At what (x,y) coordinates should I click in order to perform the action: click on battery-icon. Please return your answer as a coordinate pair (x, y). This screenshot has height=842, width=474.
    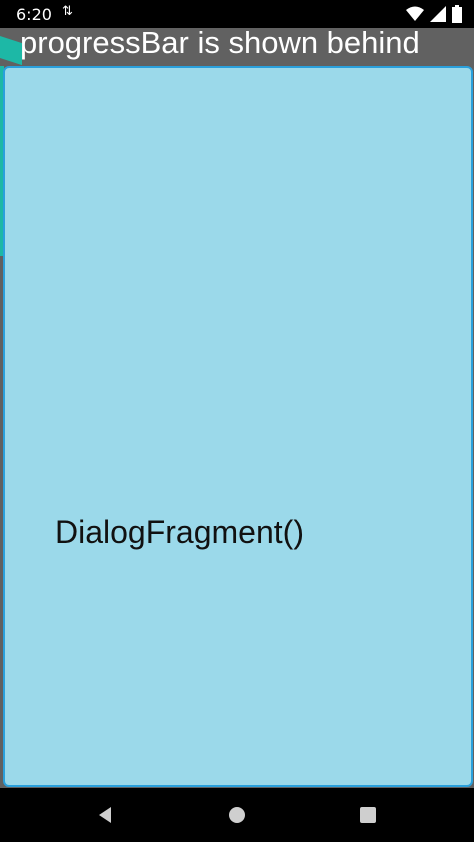
    Looking at the image, I should click on (457, 14).